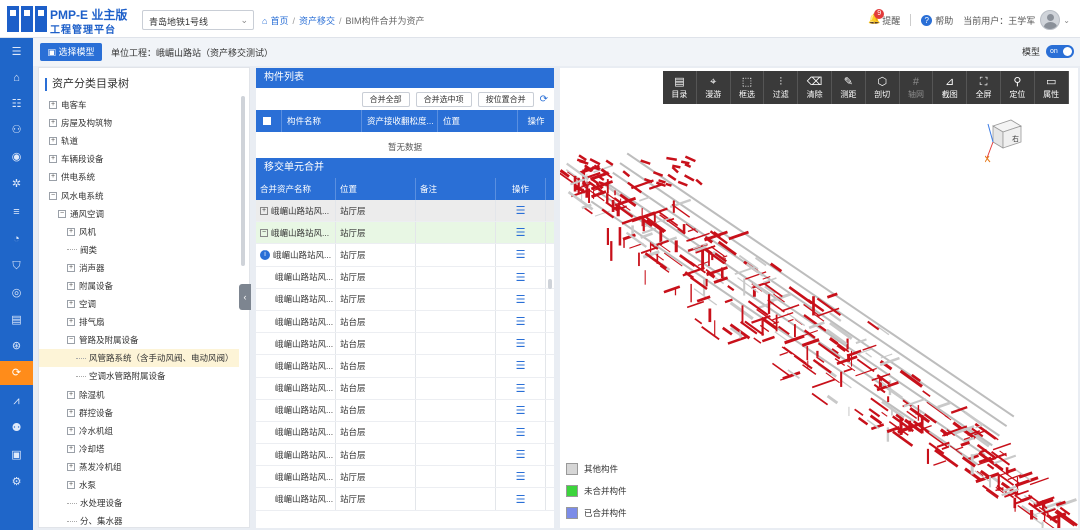 The image size is (1080, 530). I want to click on tree-item: + 群控设备, so click(139, 413).